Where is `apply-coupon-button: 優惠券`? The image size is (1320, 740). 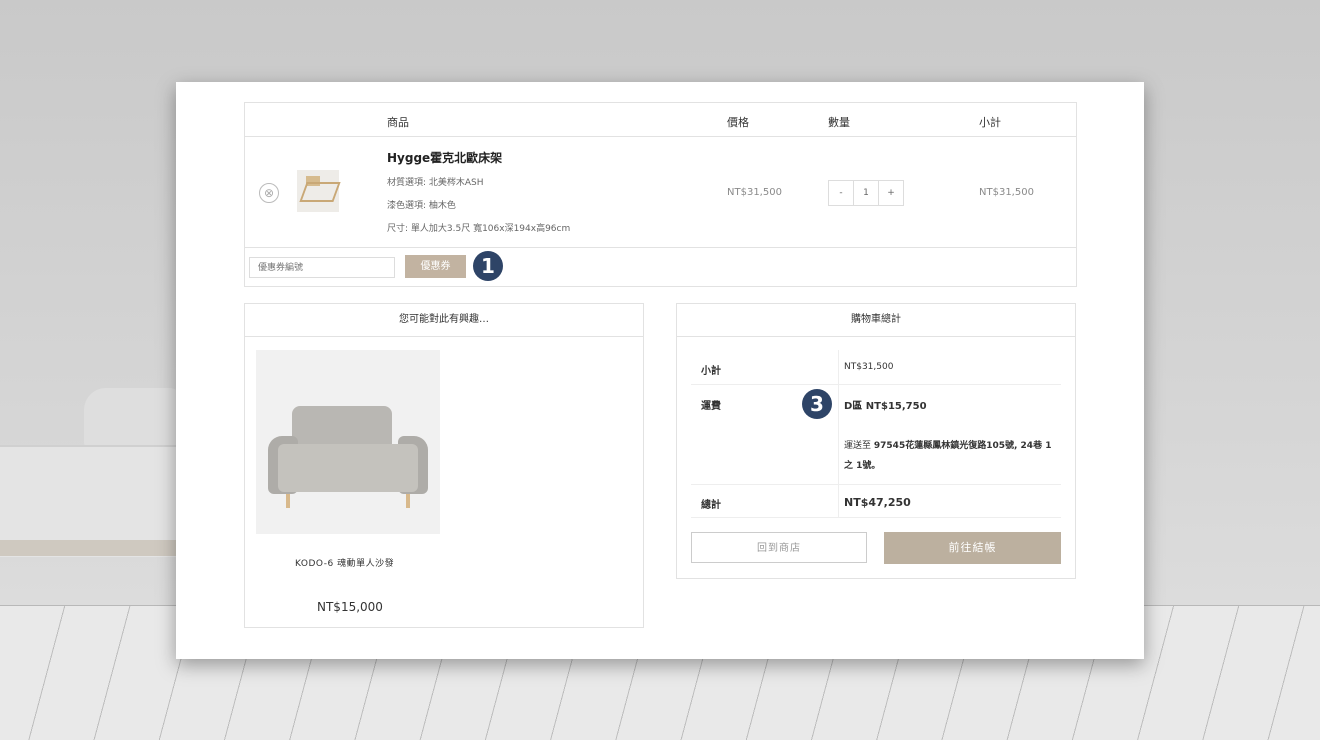
apply-coupon-button: 優惠券 is located at coordinates (435, 266).